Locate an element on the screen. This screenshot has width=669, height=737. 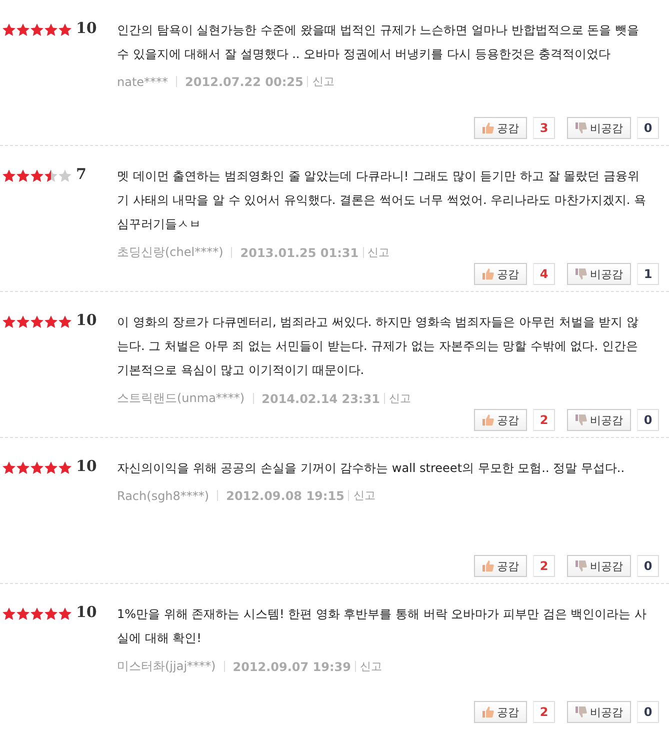
agree-count: 4 is located at coordinates (544, 274).